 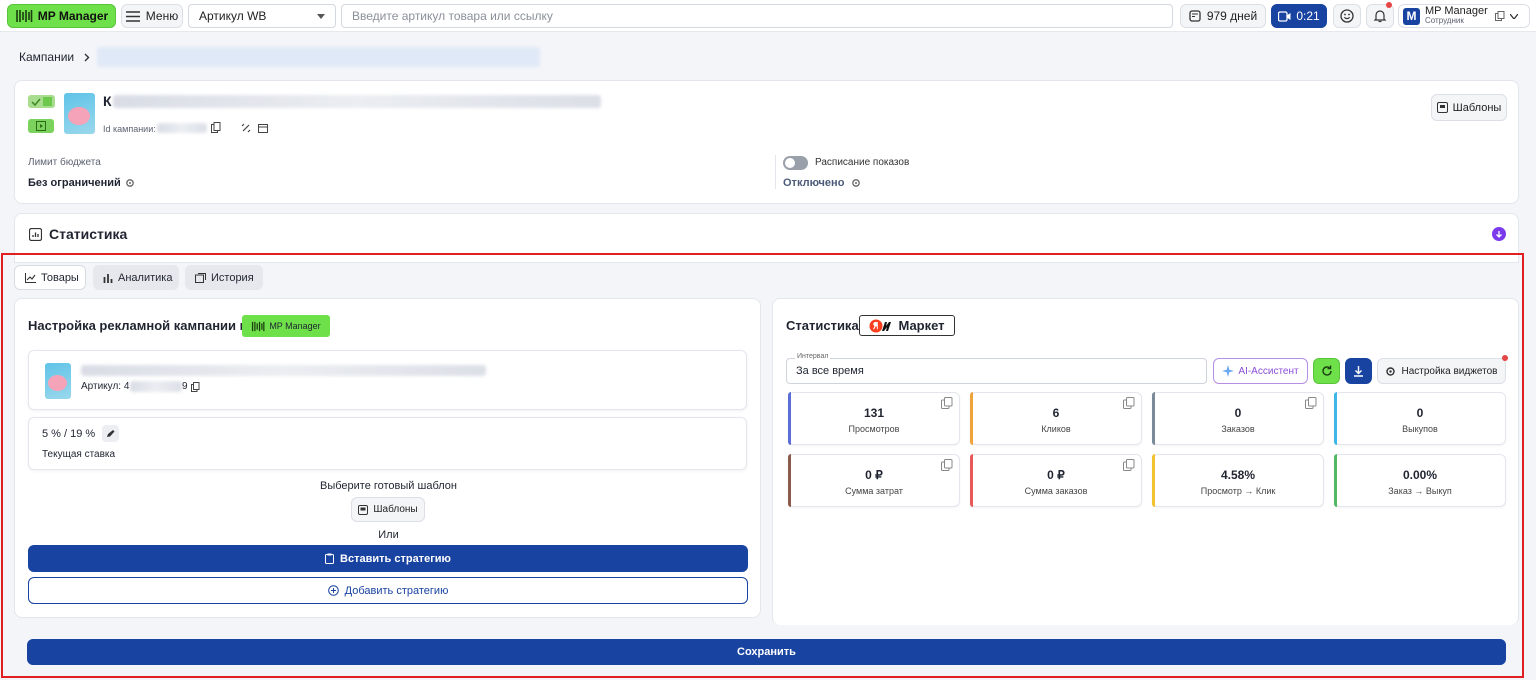 What do you see at coordinates (874, 418) in the screenshot?
I see `metric-card: 131 Просмотров` at bounding box center [874, 418].